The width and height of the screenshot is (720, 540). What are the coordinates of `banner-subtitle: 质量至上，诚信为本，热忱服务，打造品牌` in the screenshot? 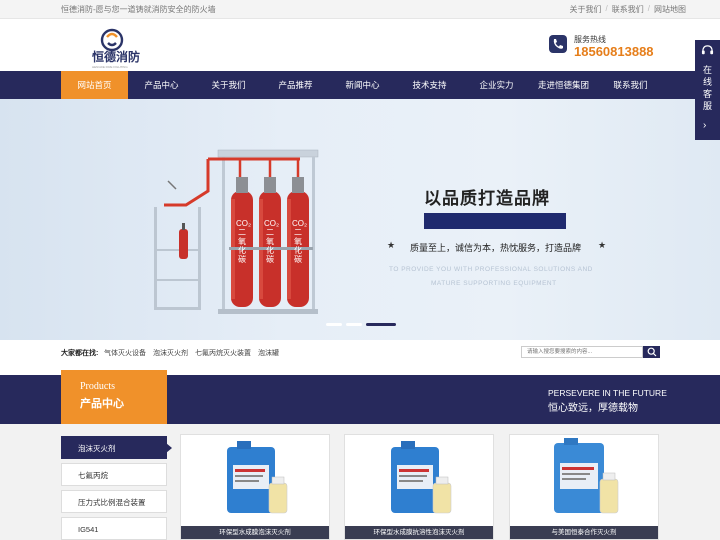 It's located at (496, 248).